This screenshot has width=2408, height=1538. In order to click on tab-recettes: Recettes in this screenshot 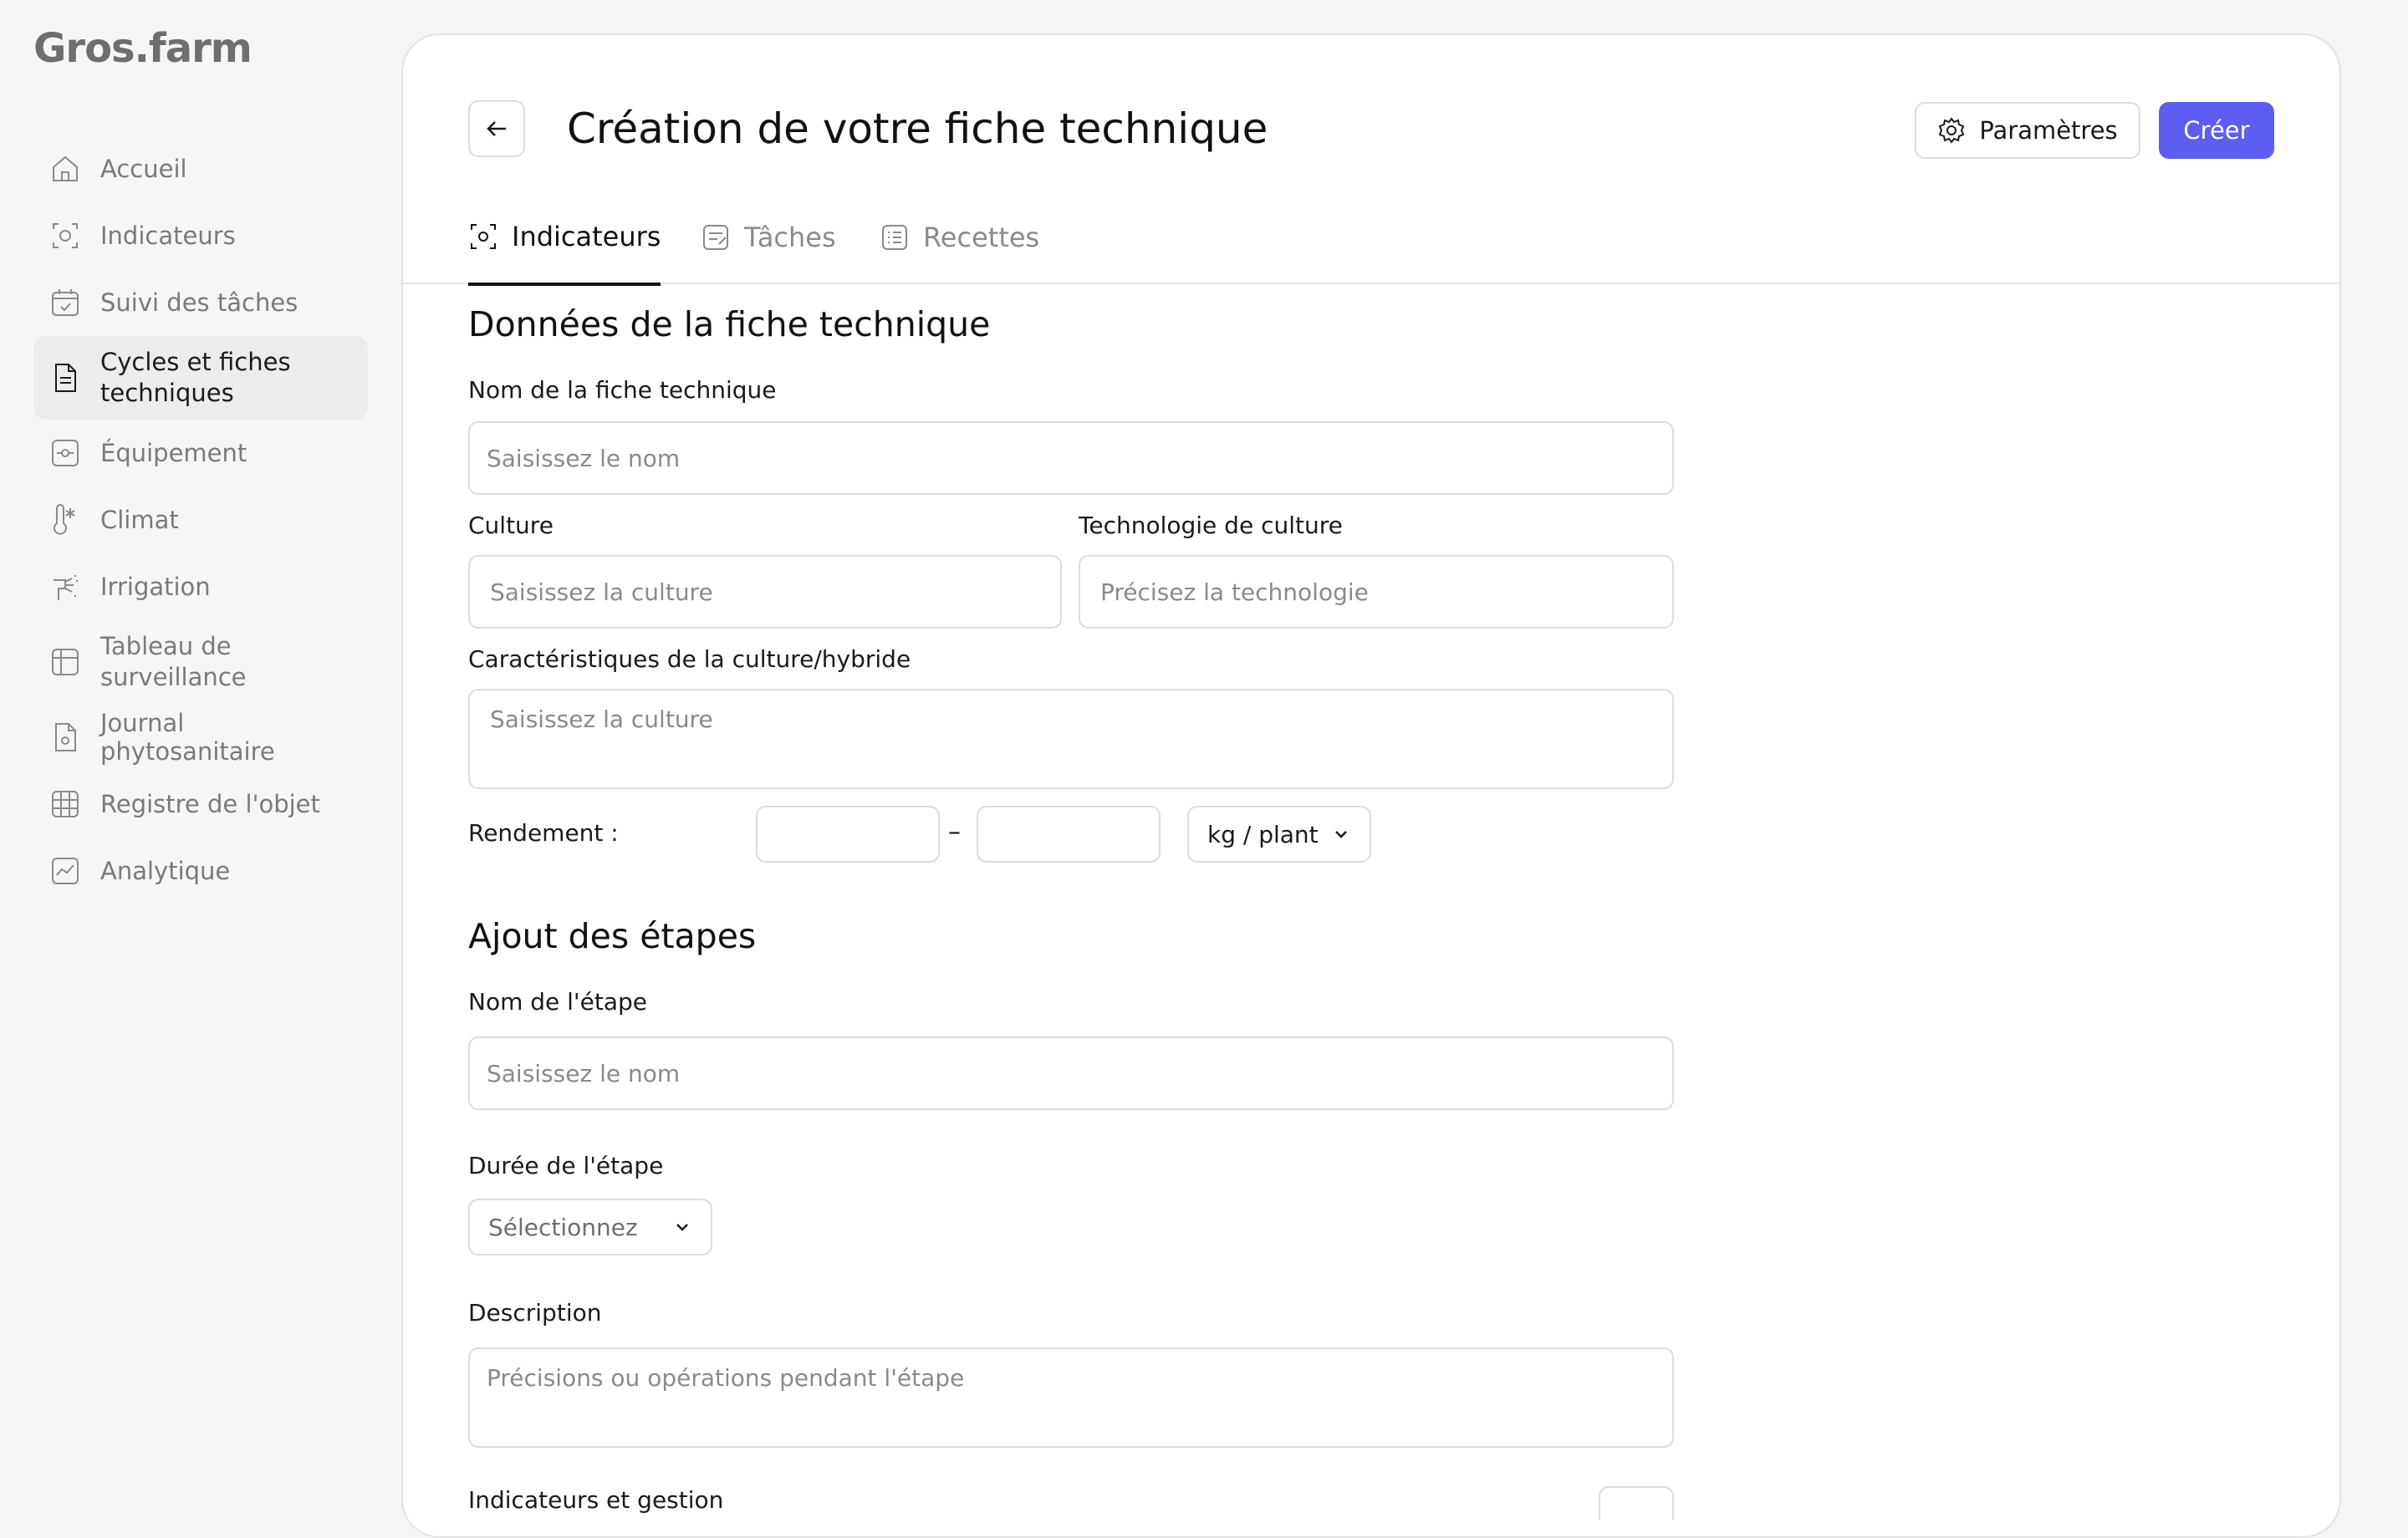, I will do `click(960, 246)`.